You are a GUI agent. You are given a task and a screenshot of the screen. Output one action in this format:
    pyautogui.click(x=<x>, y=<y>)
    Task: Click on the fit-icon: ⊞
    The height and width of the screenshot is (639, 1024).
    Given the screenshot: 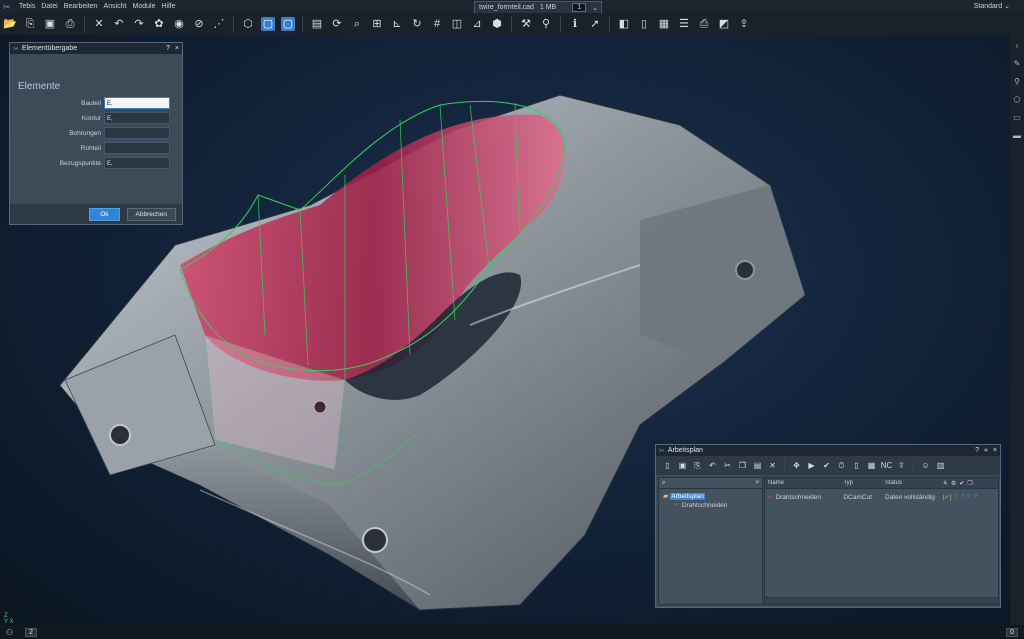 What is the action you would take?
    pyautogui.click(x=377, y=24)
    